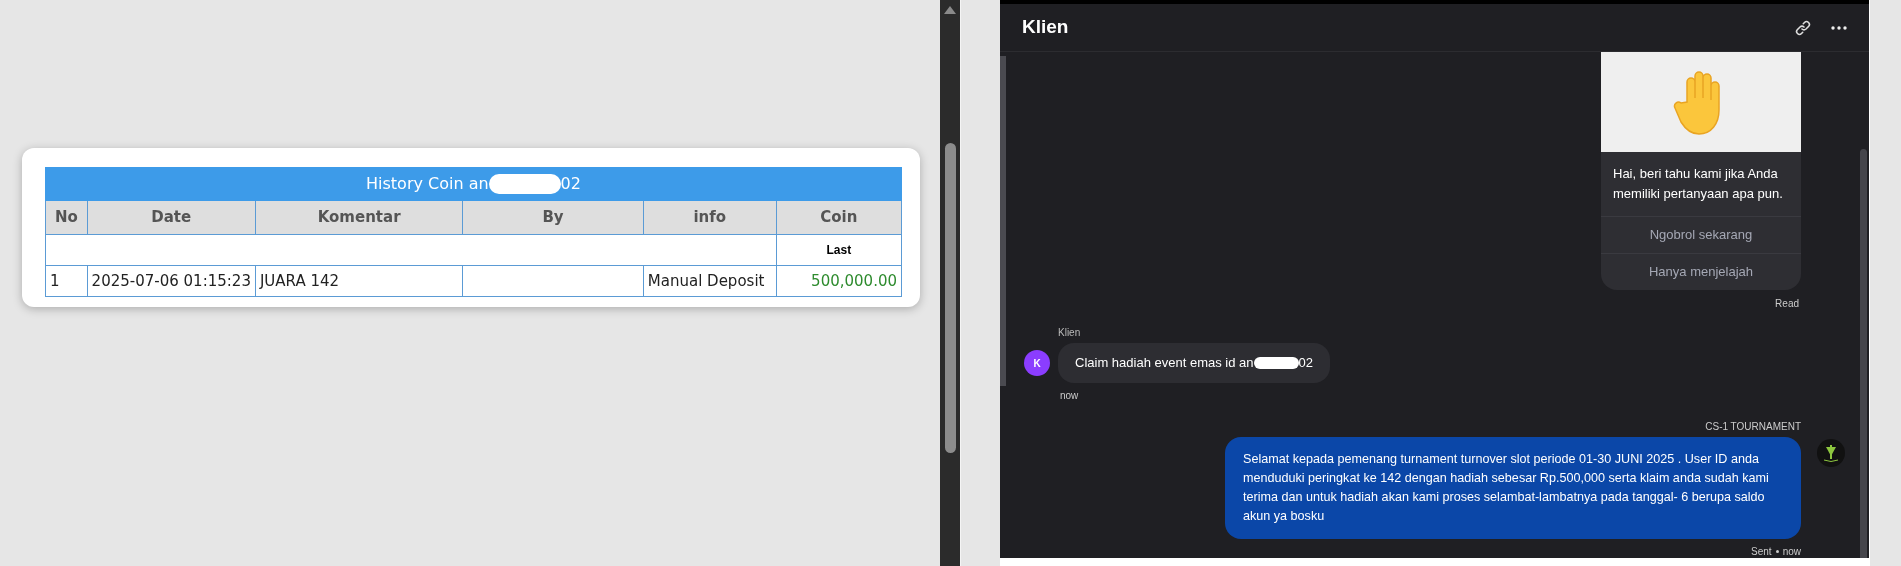  I want to click on message-text: 02, so click(1305, 363).